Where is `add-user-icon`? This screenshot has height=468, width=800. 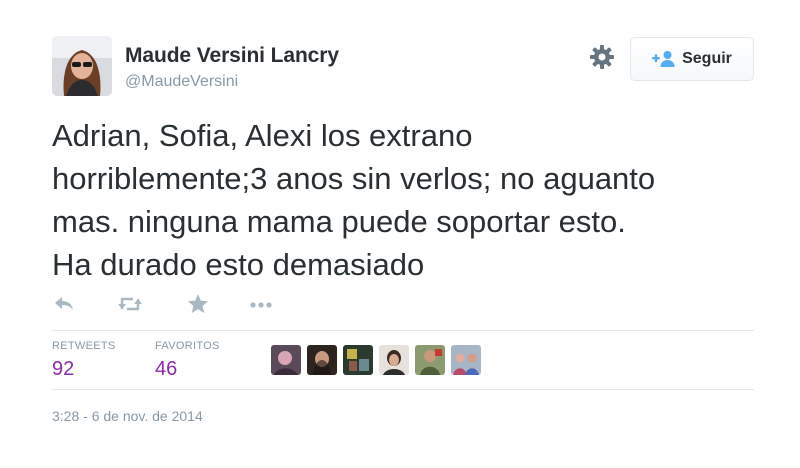
add-user-icon is located at coordinates (664, 59).